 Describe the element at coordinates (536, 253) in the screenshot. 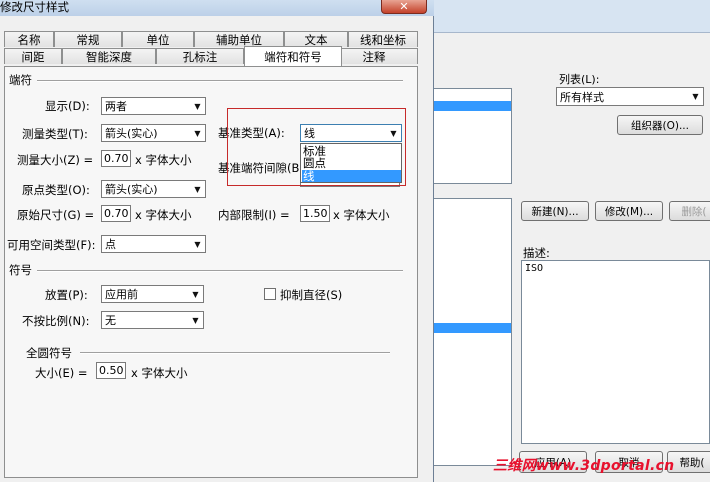

I see `description-label: 描述:` at that location.